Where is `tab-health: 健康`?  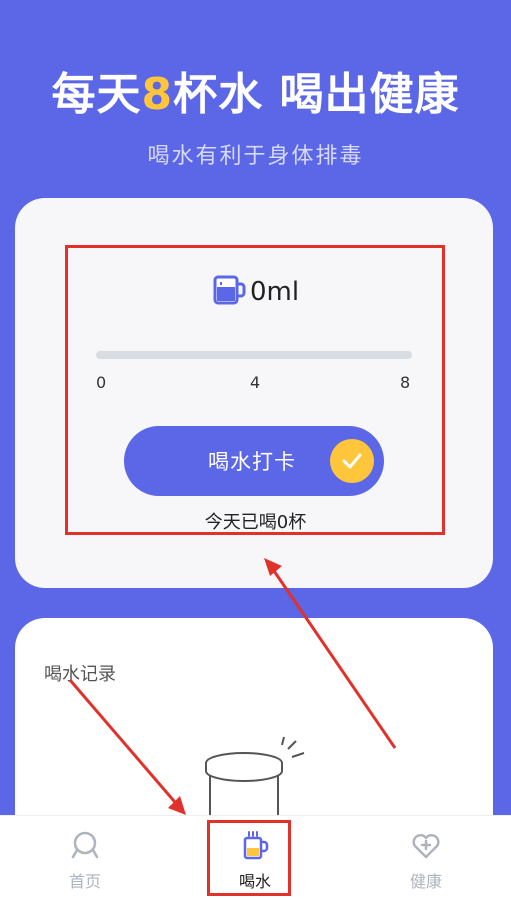
tab-health: 健康 is located at coordinates (426, 858).